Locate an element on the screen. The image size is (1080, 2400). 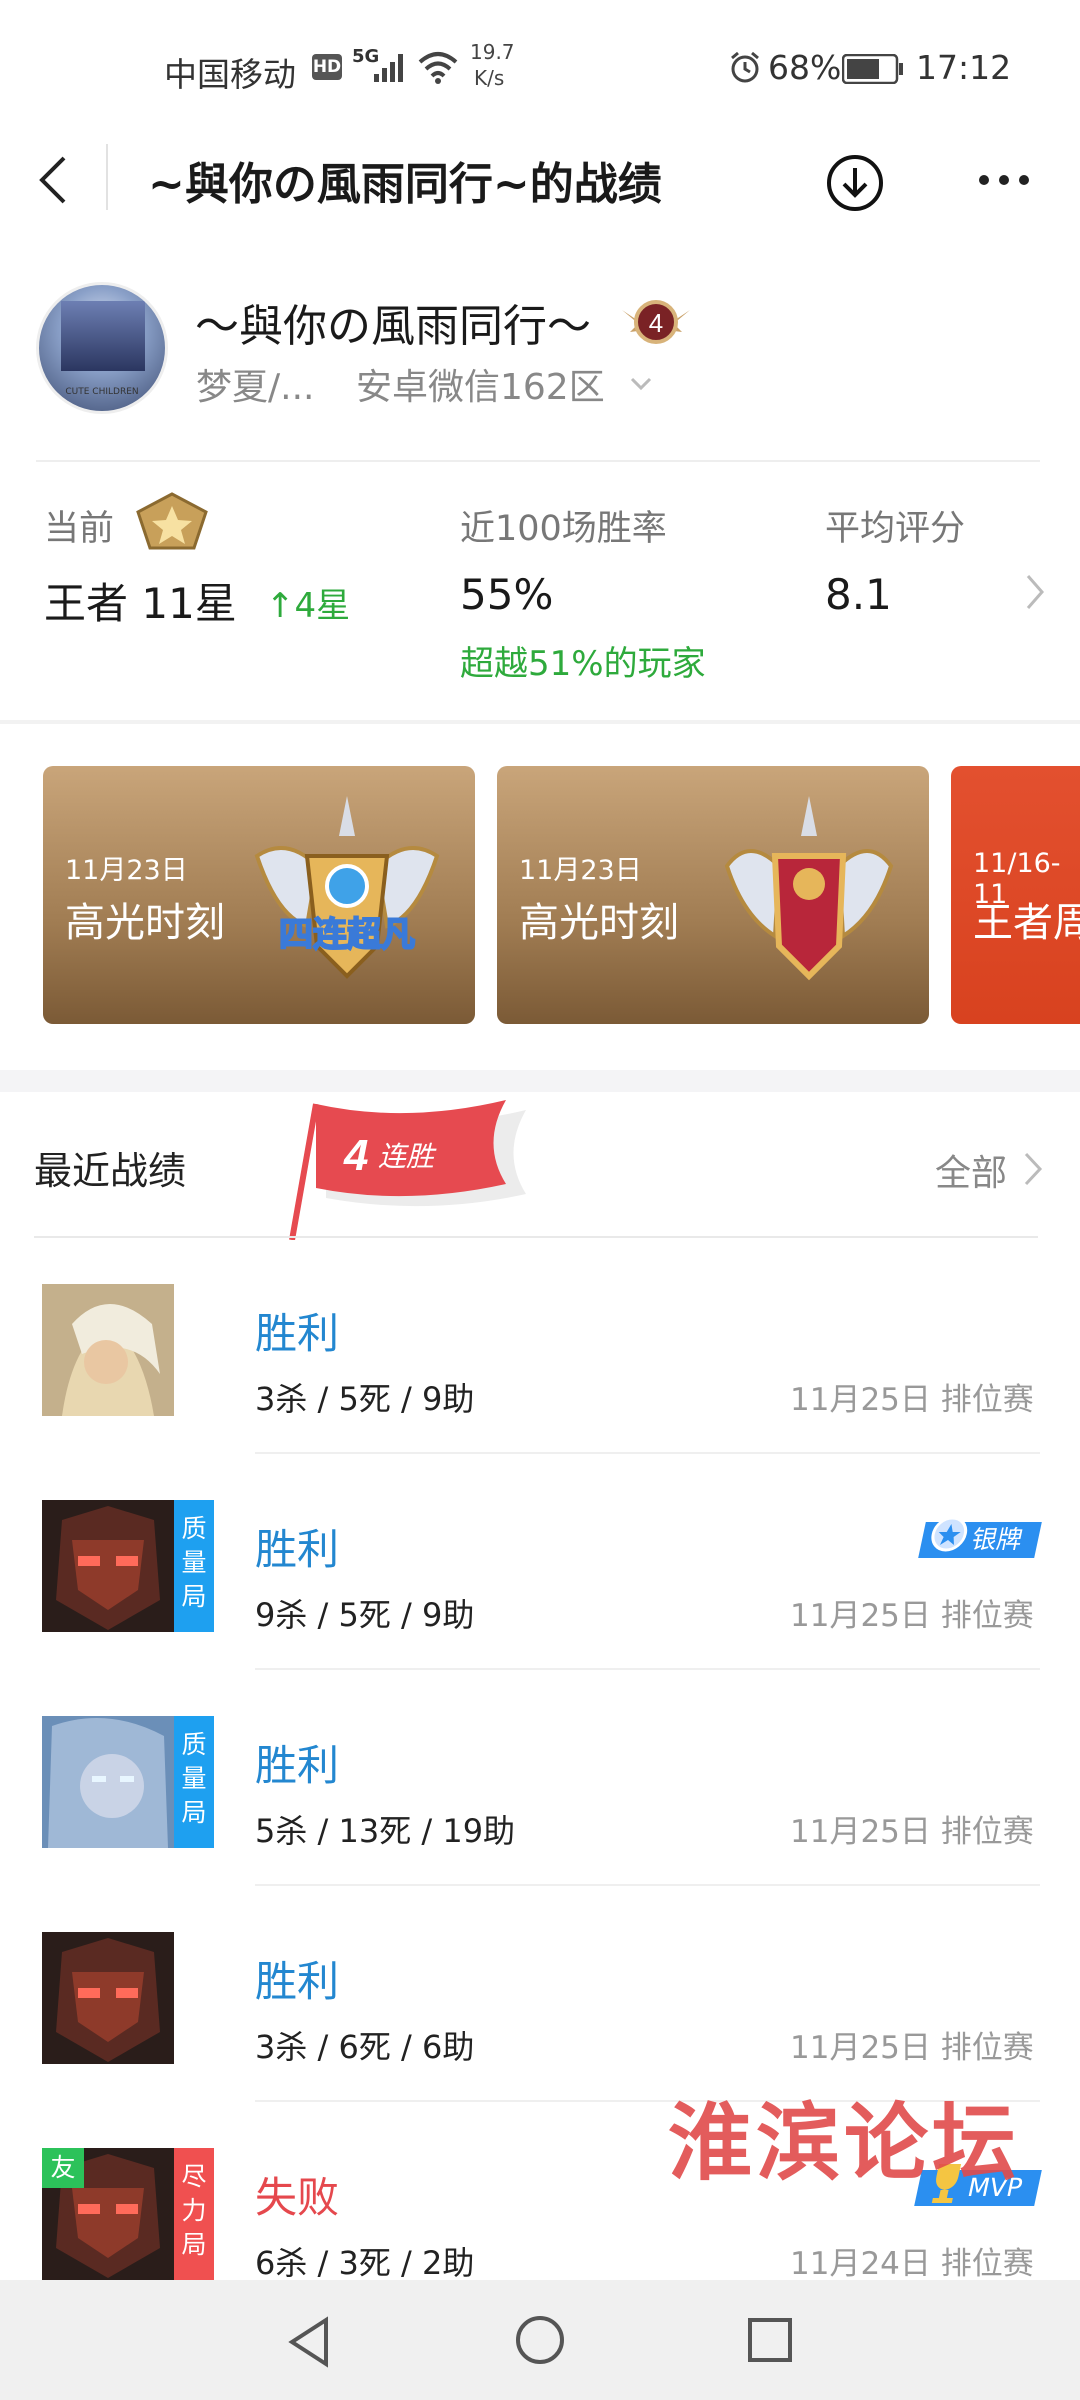
badge-label: 银牌 is located at coordinates (997, 1539).